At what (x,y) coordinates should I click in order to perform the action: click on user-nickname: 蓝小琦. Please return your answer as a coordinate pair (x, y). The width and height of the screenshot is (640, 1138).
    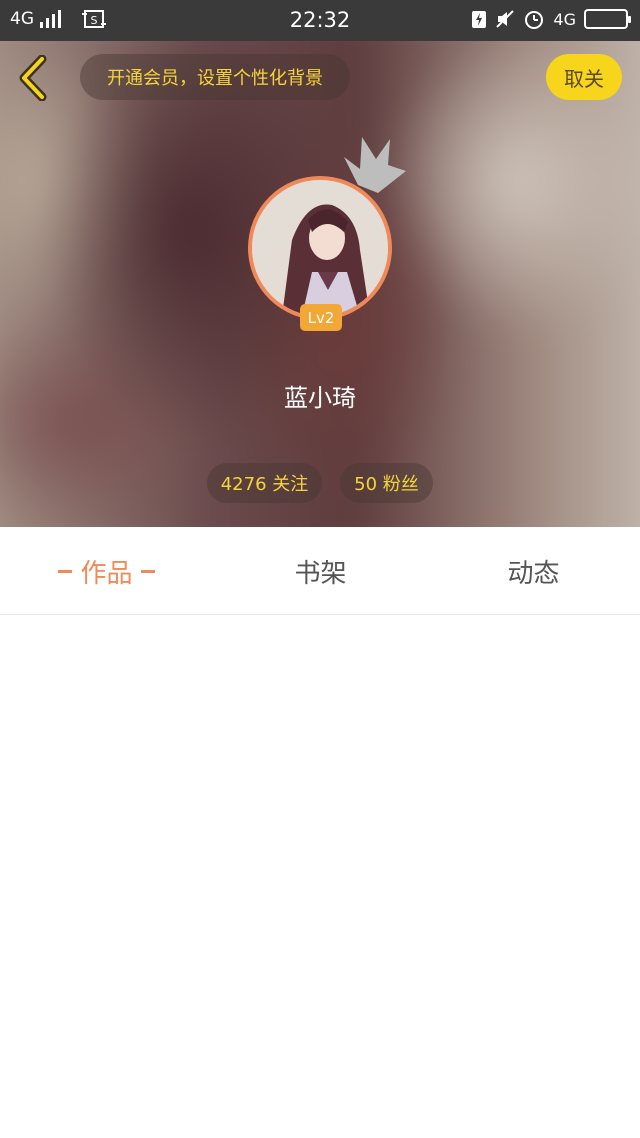
    Looking at the image, I should click on (320, 398).